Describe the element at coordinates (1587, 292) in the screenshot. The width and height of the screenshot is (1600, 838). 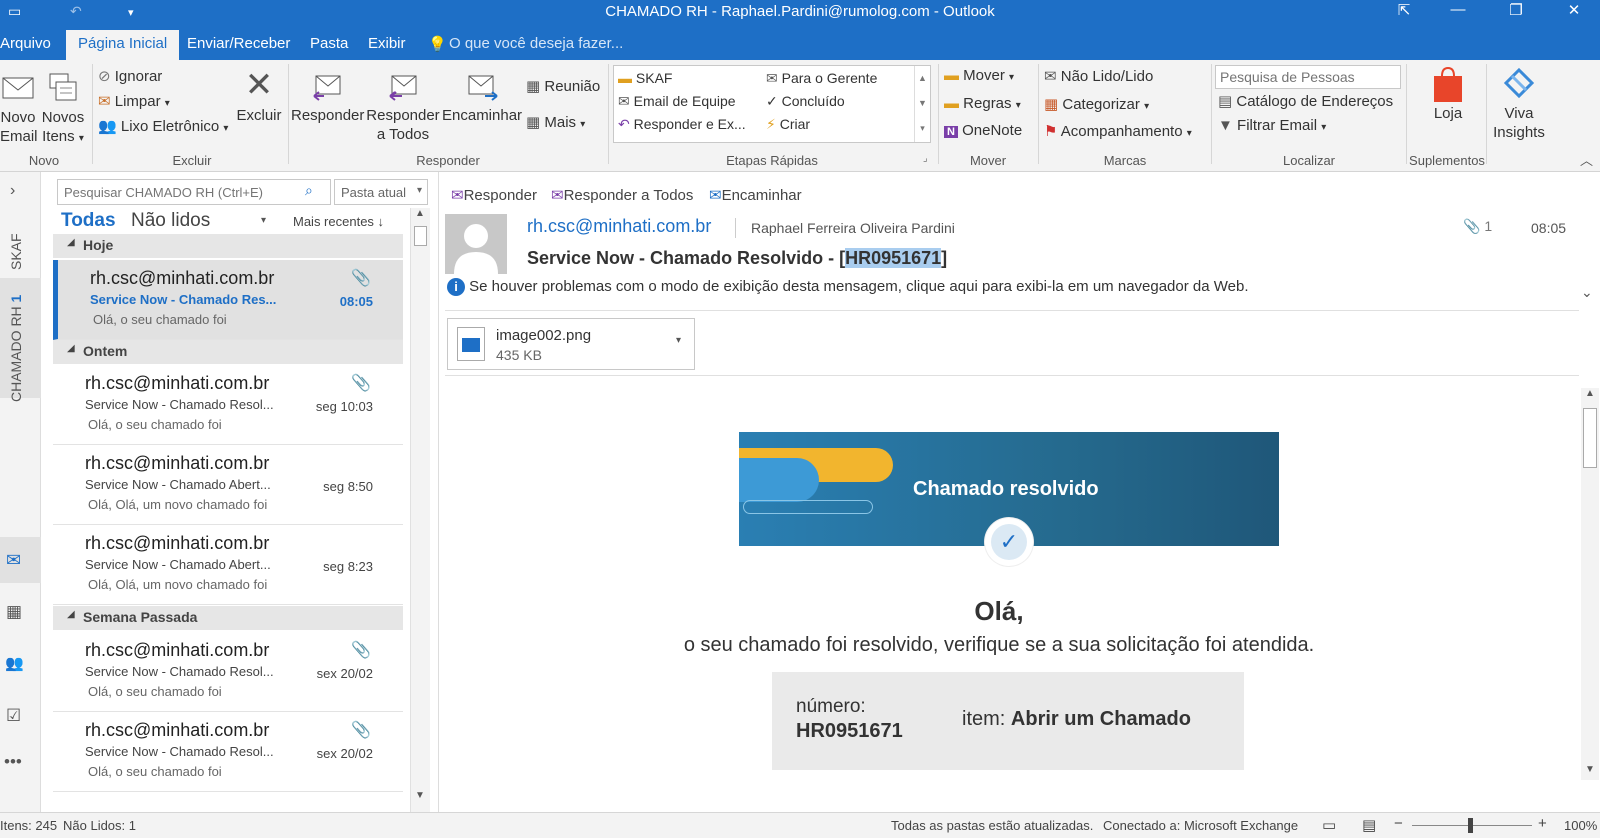
I see `expand-header-icon: ⌄` at that location.